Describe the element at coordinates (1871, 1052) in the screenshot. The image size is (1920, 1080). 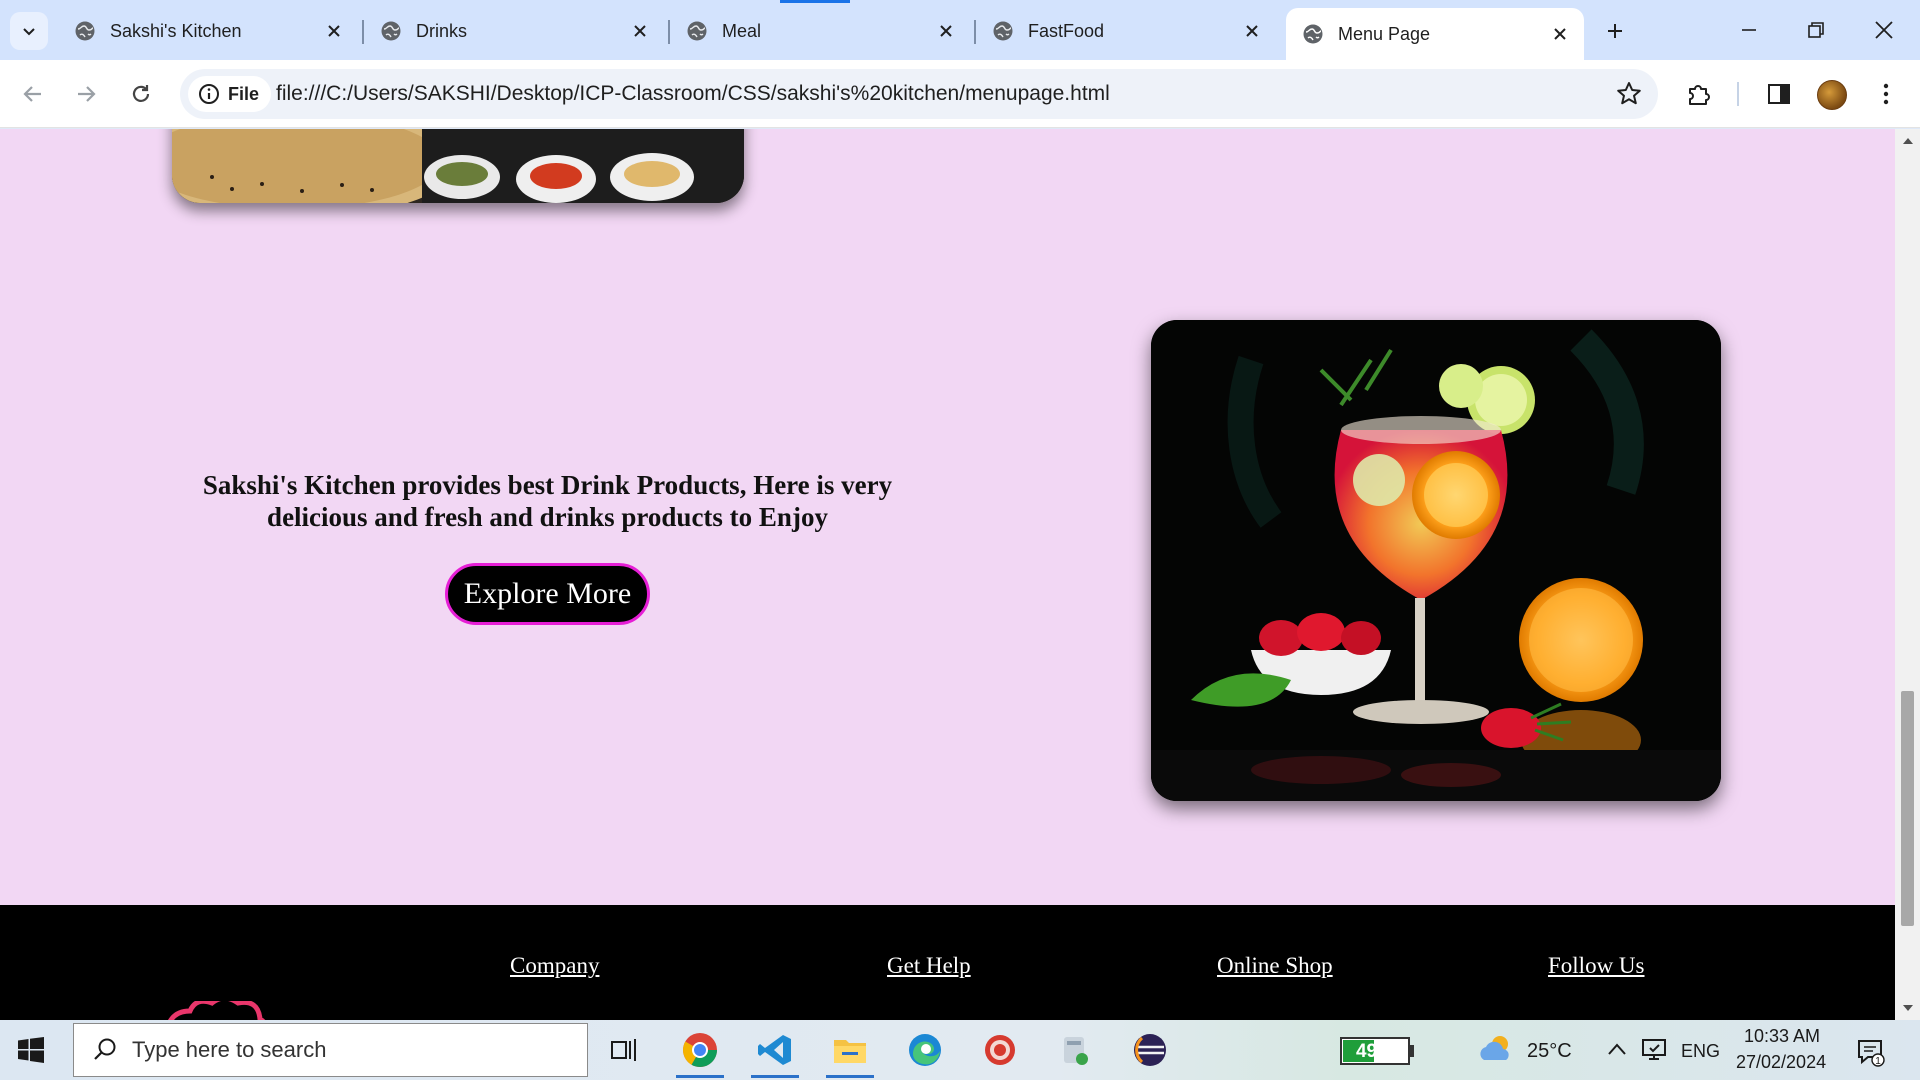
I see `notification-icon: 1` at that location.